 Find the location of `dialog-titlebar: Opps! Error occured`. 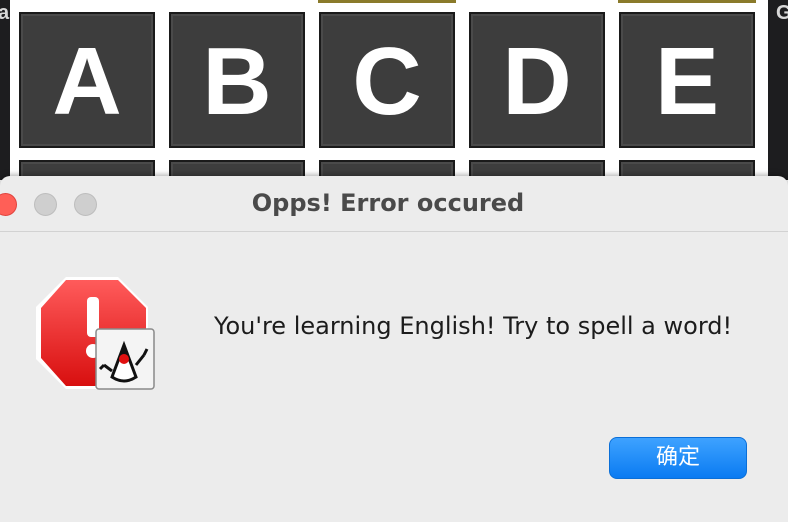

dialog-titlebar: Opps! Error occured is located at coordinates (394, 204).